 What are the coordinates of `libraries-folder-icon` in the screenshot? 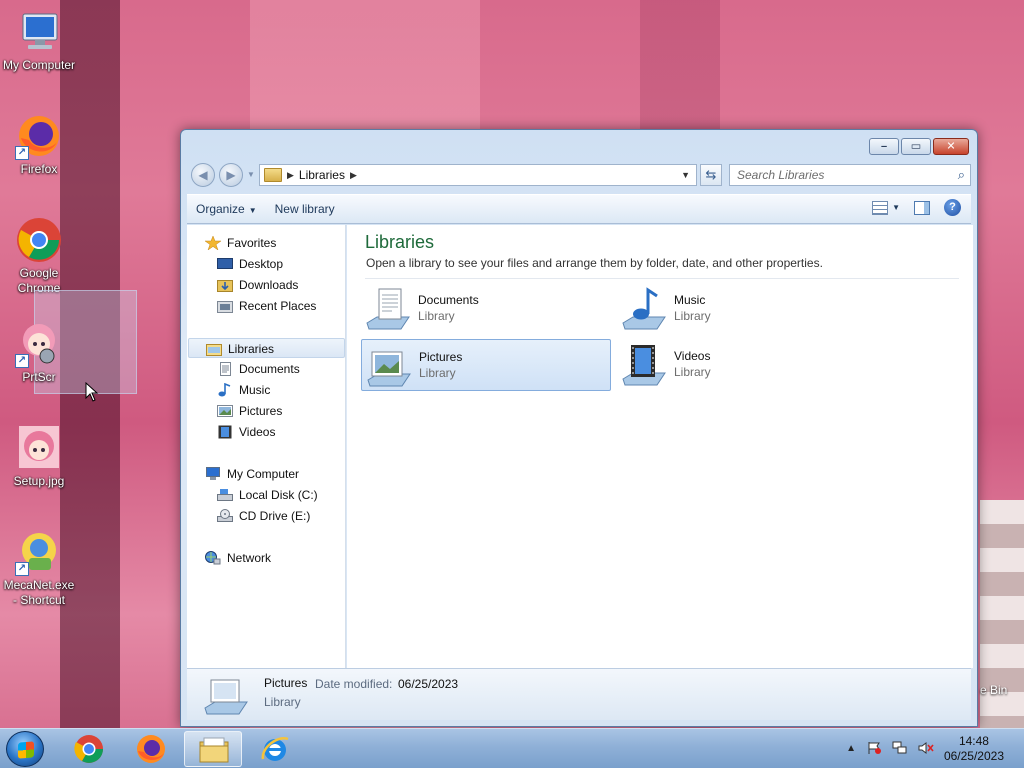 It's located at (214, 349).